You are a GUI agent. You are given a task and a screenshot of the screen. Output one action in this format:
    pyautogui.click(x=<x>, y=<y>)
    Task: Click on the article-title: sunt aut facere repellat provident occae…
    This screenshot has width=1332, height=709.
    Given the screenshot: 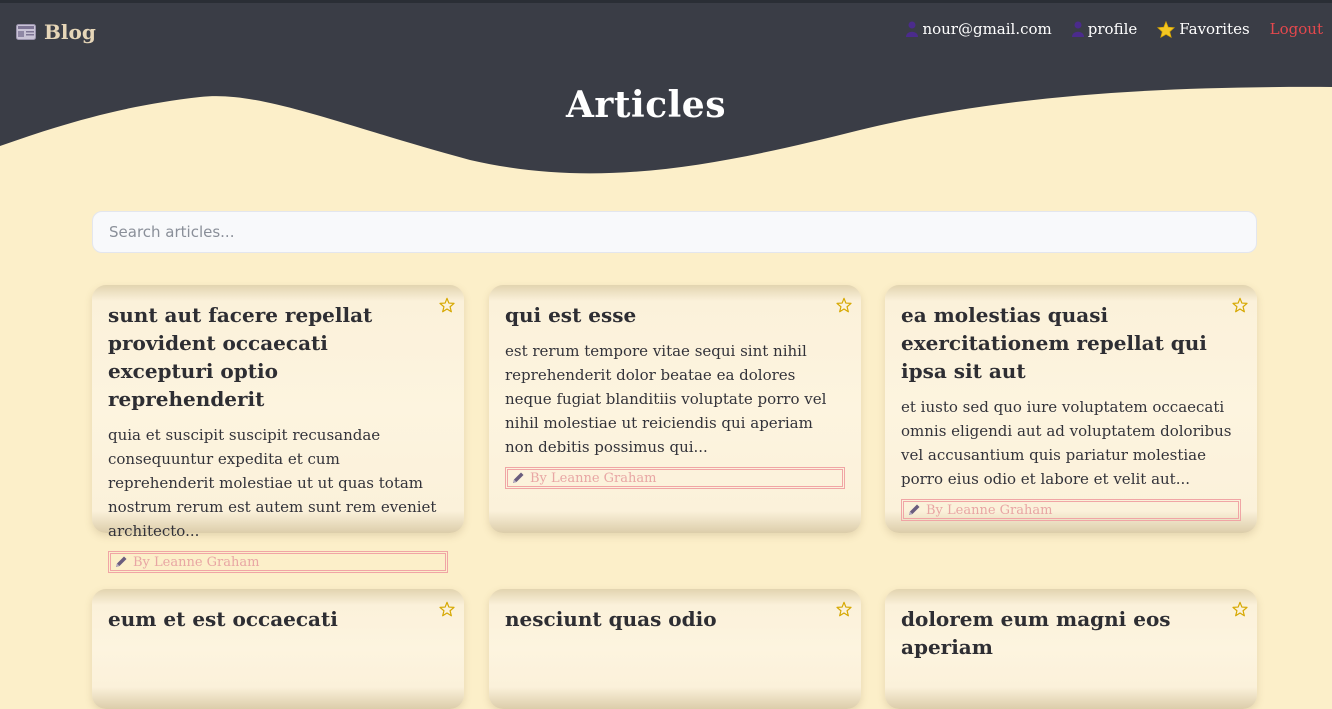 What is the action you would take?
    pyautogui.click(x=240, y=357)
    